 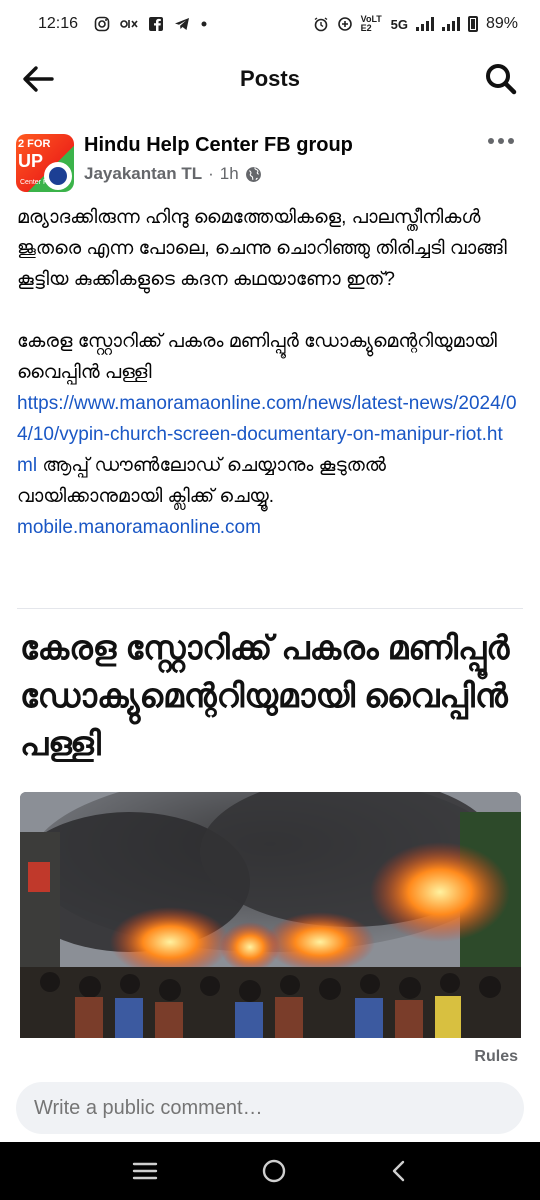 I want to click on post-meta: Jayakantan TL · 1h ·, so click(x=173, y=174).